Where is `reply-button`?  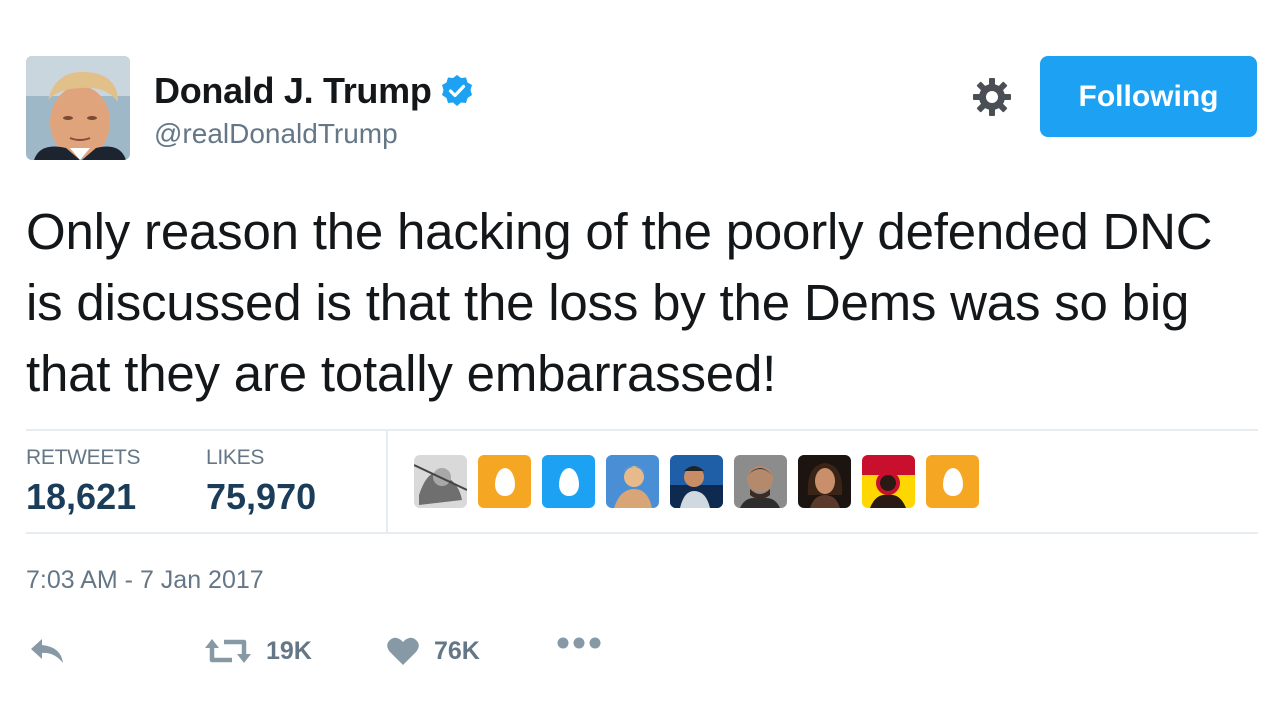
reply-button is located at coordinates (47, 651).